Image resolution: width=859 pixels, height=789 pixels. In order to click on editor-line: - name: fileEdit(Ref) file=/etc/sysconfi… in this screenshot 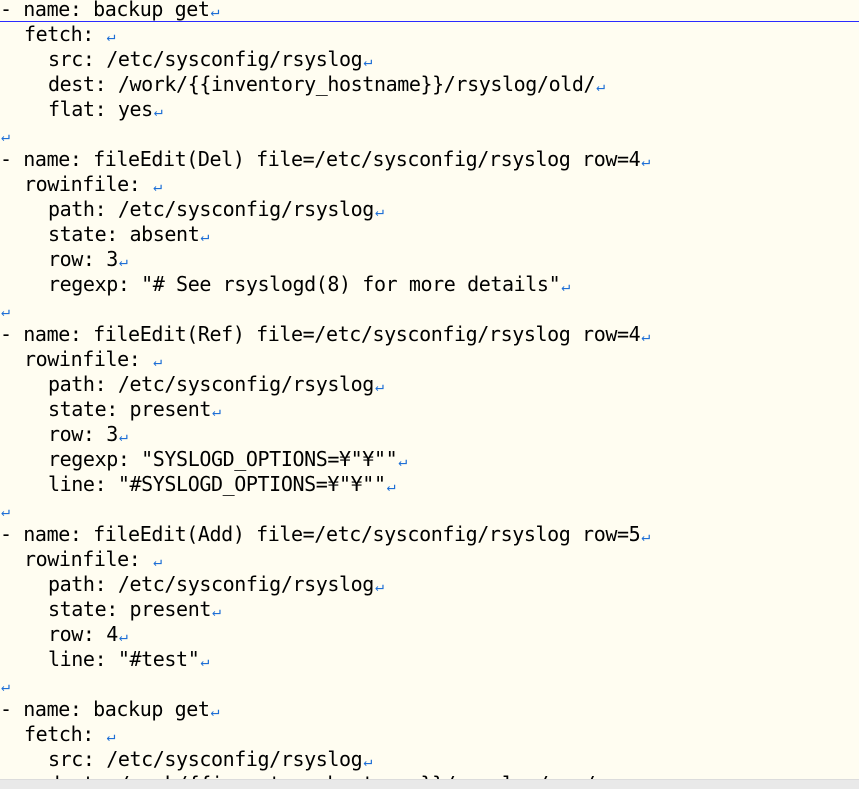, I will do `click(325, 334)`.